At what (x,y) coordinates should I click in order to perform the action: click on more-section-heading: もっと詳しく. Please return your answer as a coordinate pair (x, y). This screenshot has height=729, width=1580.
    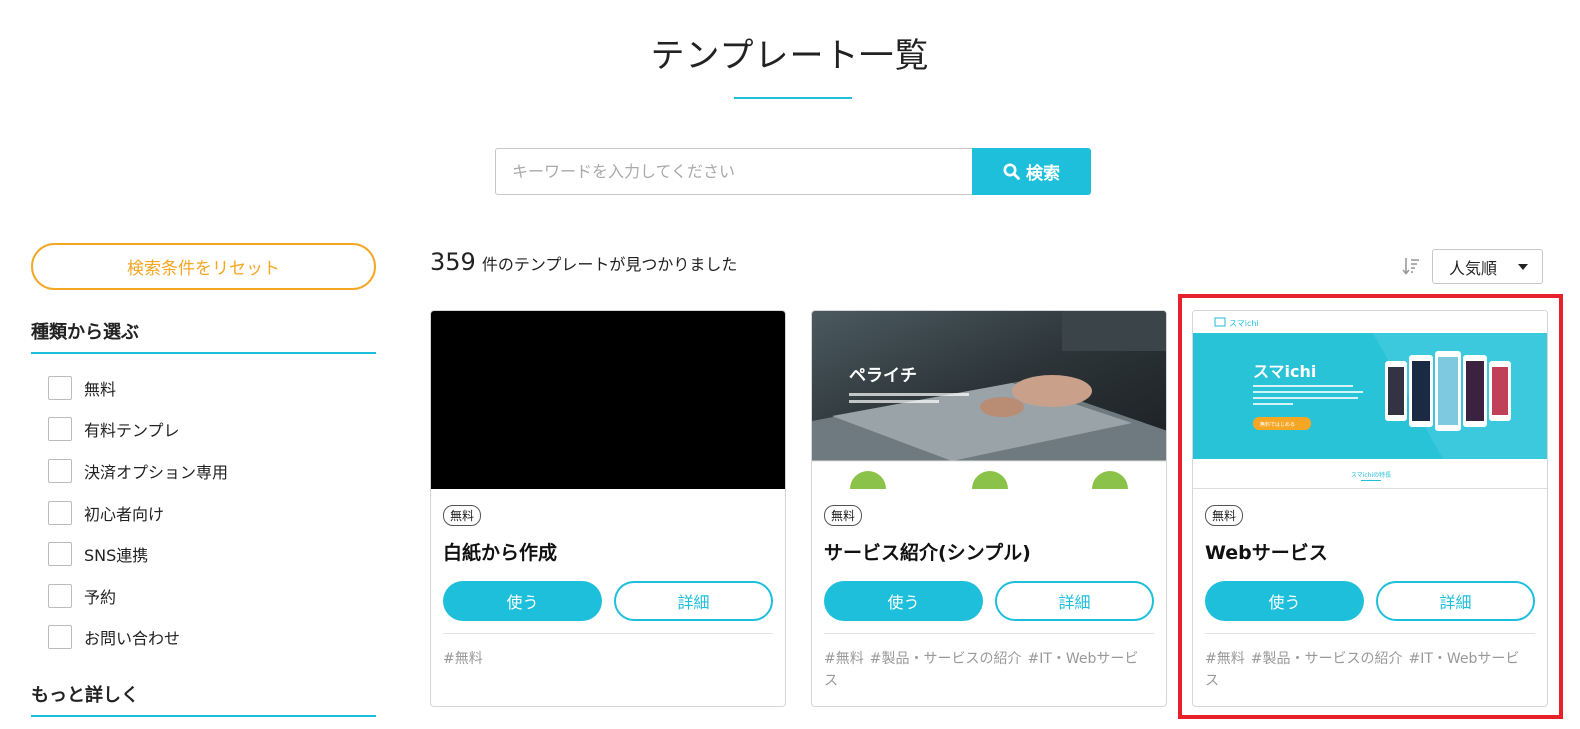
    Looking at the image, I should click on (203, 699).